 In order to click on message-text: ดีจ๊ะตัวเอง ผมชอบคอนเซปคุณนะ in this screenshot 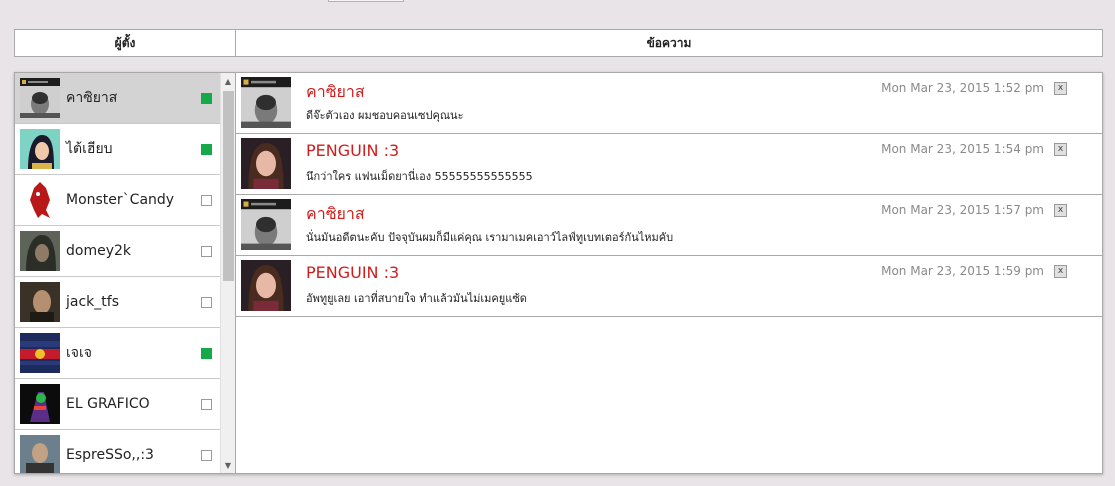, I will do `click(385, 115)`.